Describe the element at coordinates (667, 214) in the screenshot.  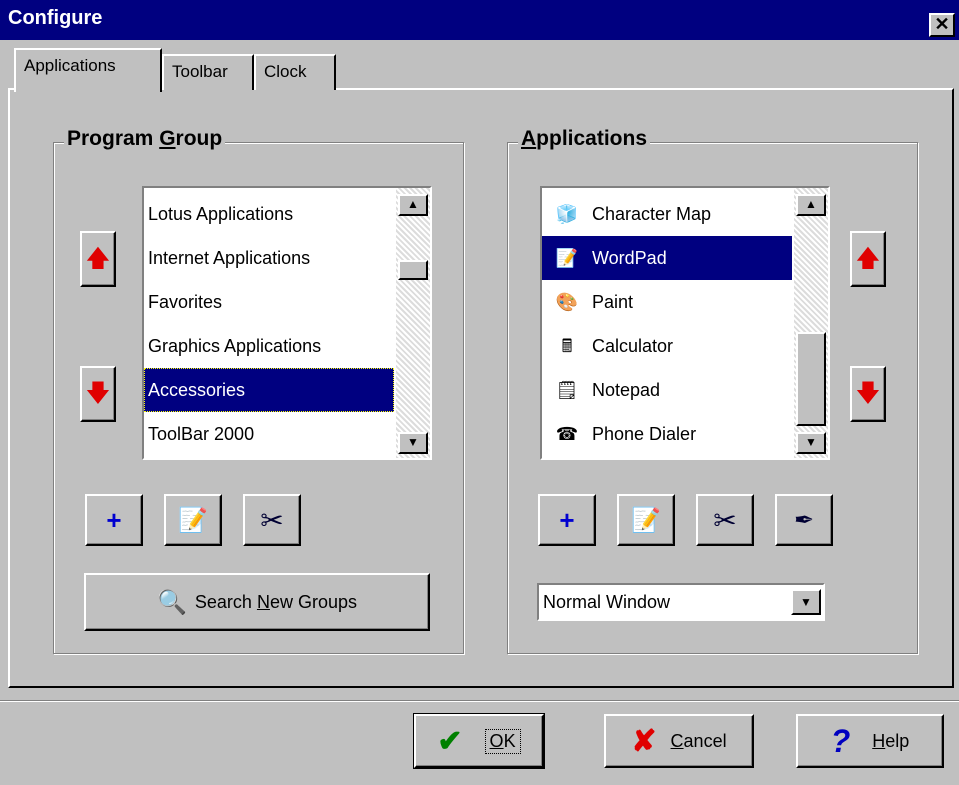
I see `list-item: 🧊 Character Map` at that location.